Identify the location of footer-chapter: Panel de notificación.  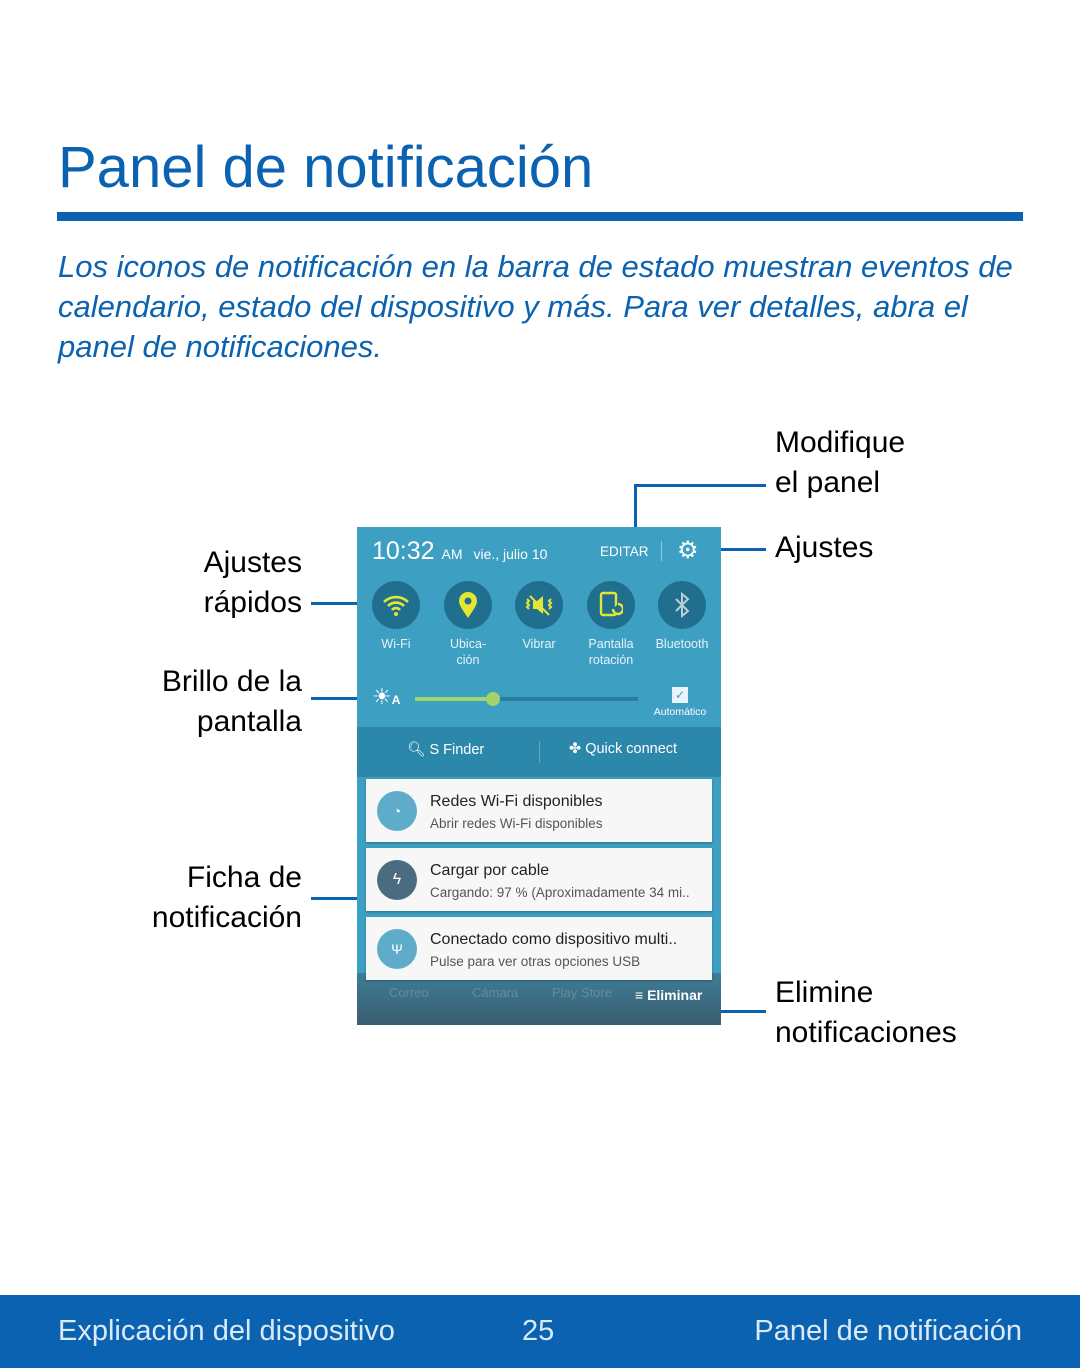
(888, 1331).